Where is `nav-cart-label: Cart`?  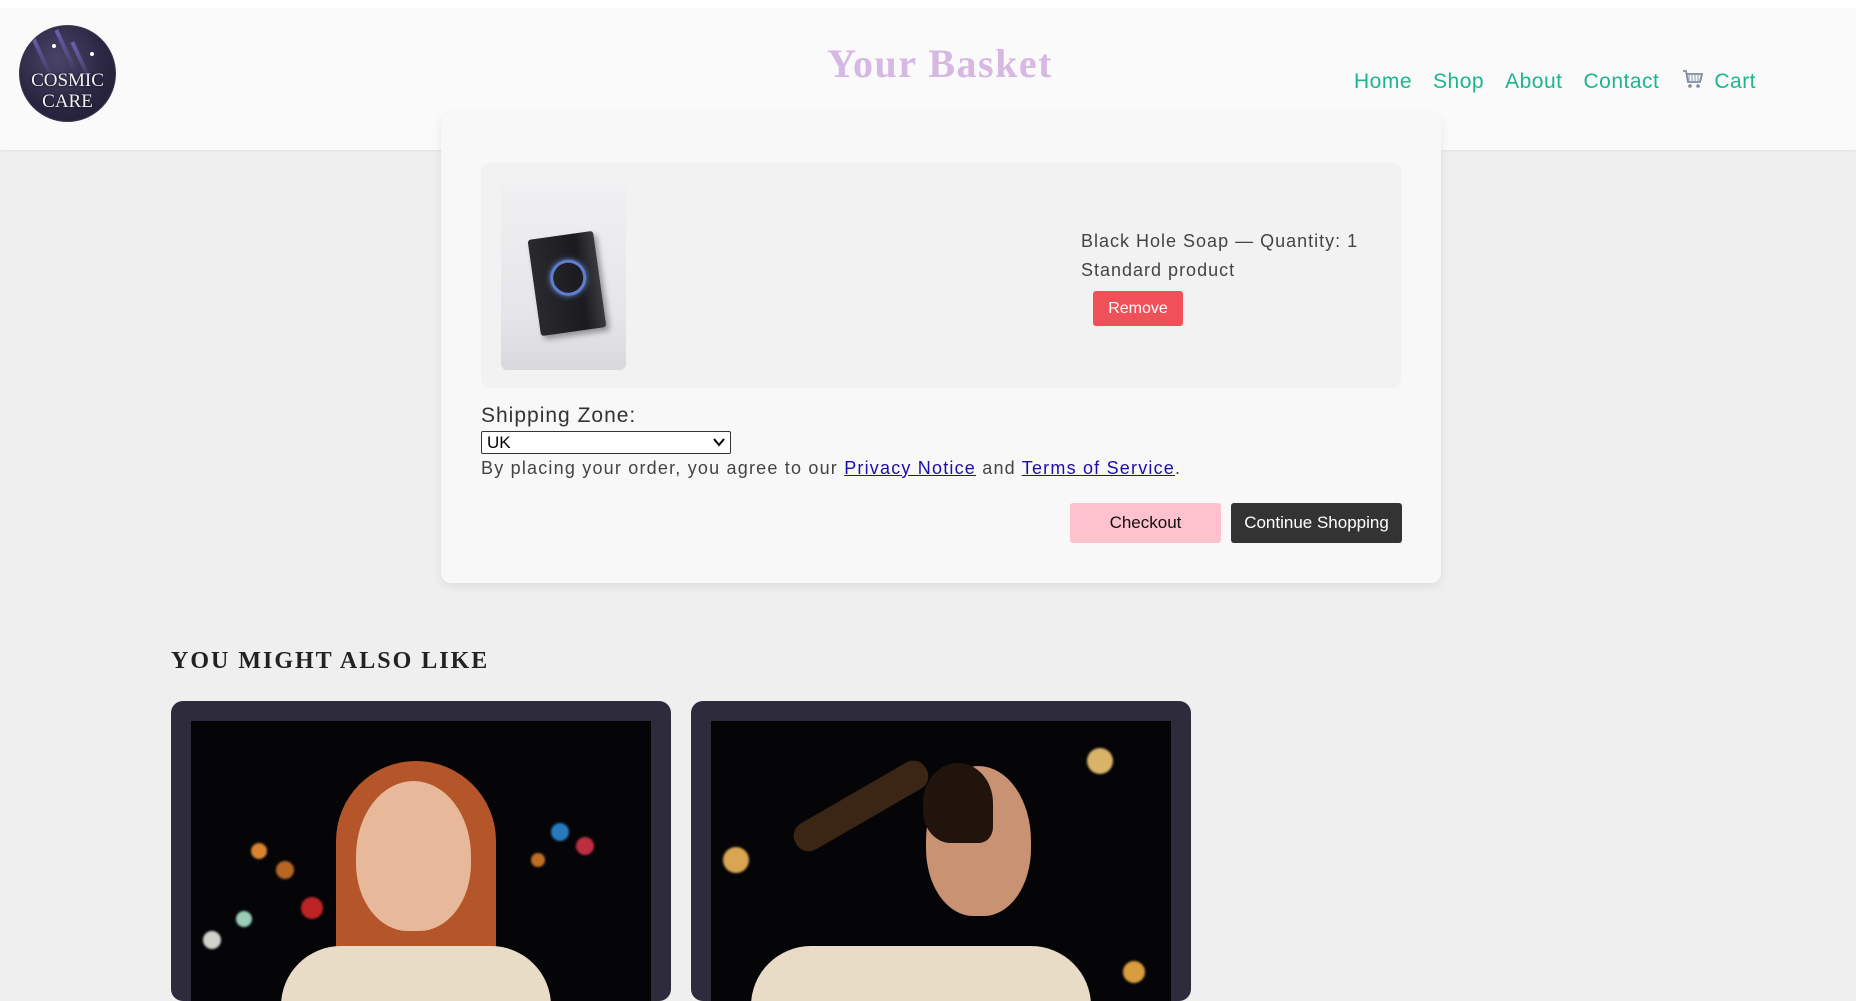 nav-cart-label: Cart is located at coordinates (1735, 81).